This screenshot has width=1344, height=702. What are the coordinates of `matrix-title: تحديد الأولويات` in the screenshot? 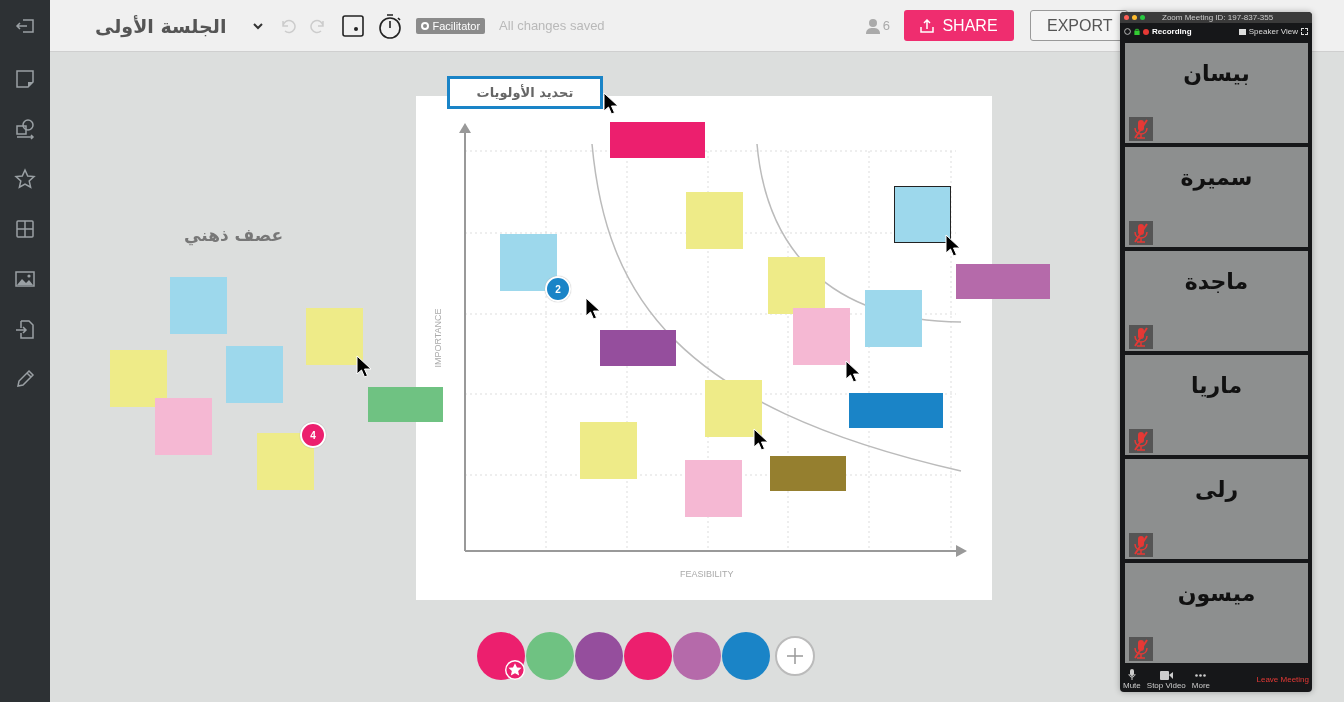 It's located at (525, 92).